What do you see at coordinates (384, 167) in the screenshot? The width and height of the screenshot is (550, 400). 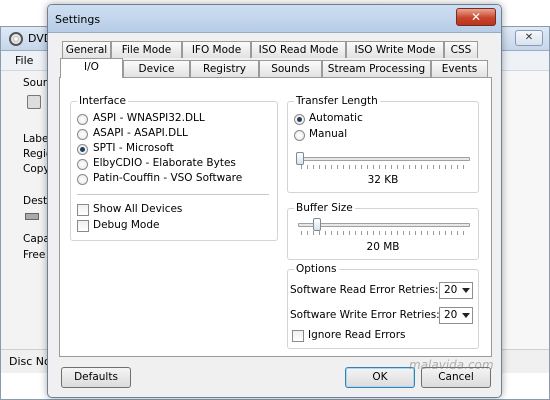 I see `transfer-length-slider-ticks` at bounding box center [384, 167].